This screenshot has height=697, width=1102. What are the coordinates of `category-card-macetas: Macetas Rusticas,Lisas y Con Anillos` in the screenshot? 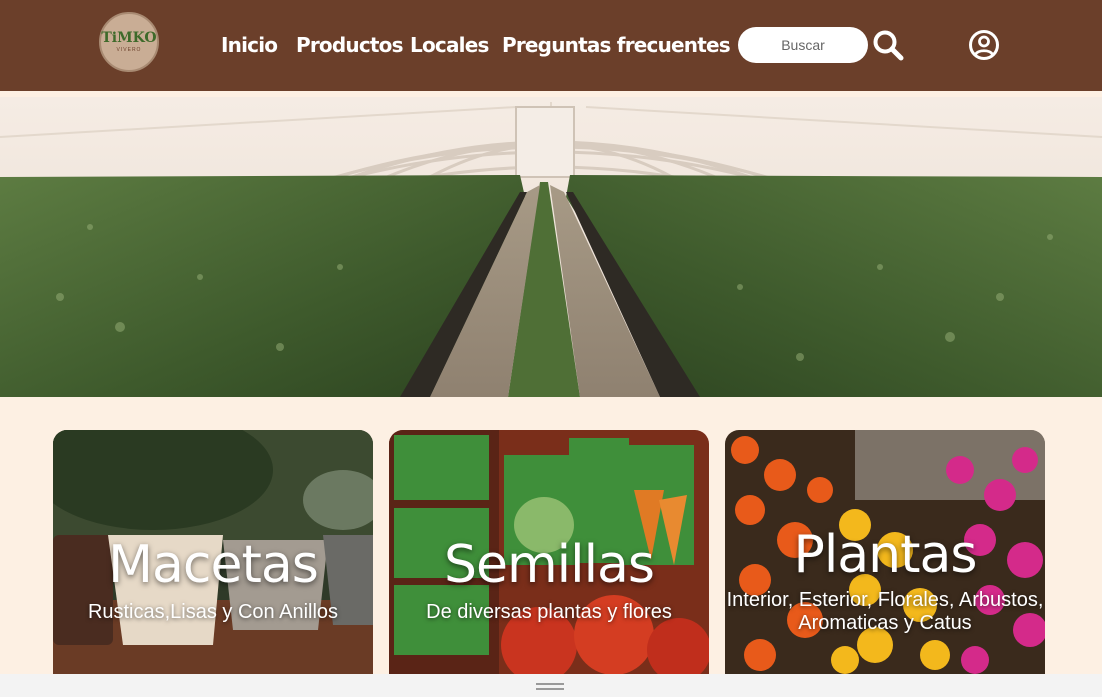 It's located at (213, 552).